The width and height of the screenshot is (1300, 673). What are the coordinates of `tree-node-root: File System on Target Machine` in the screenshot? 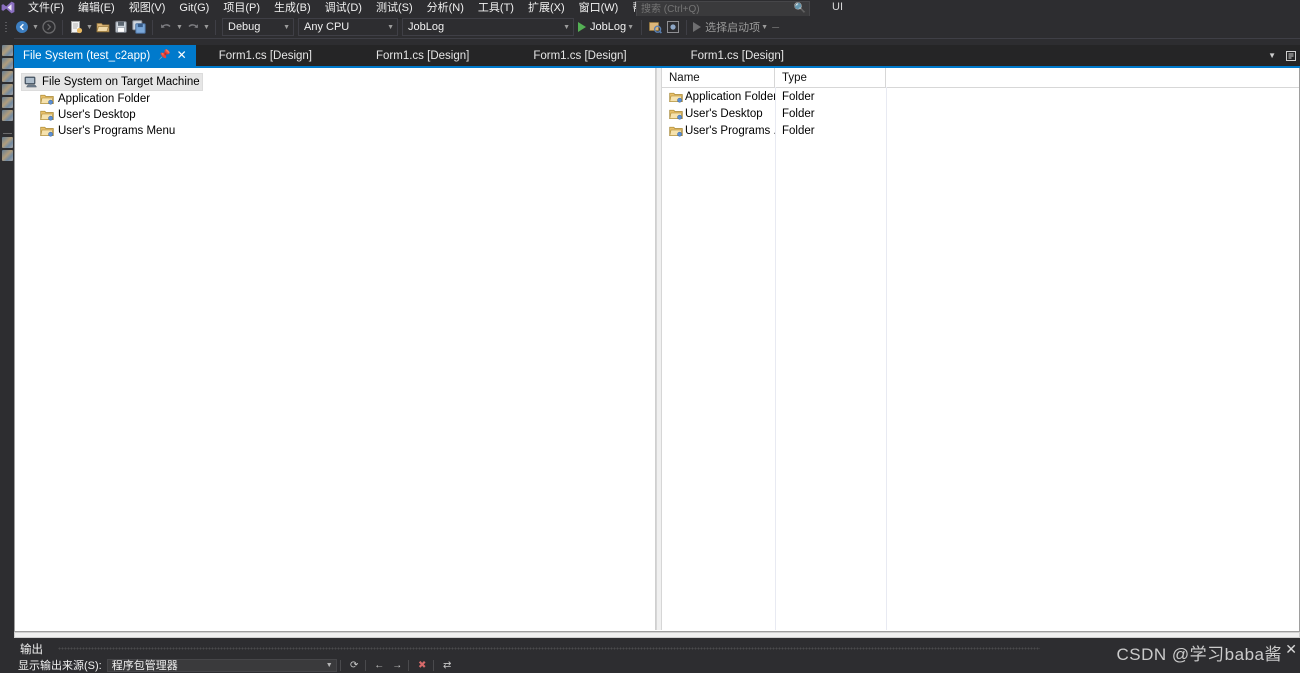 It's located at (112, 82).